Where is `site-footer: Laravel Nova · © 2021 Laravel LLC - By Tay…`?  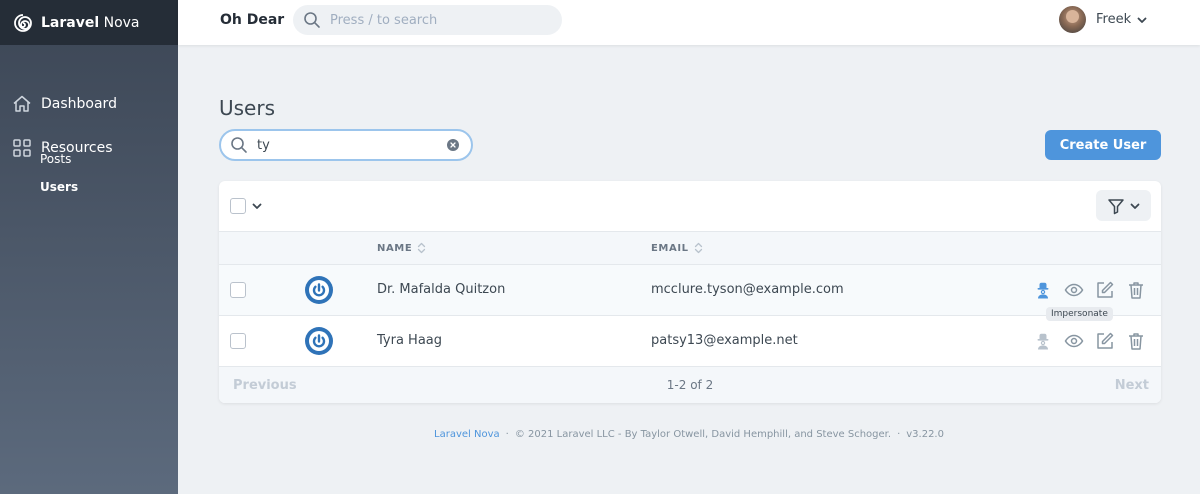 site-footer: Laravel Nova · © 2021 Laravel LLC - By Tay… is located at coordinates (689, 434).